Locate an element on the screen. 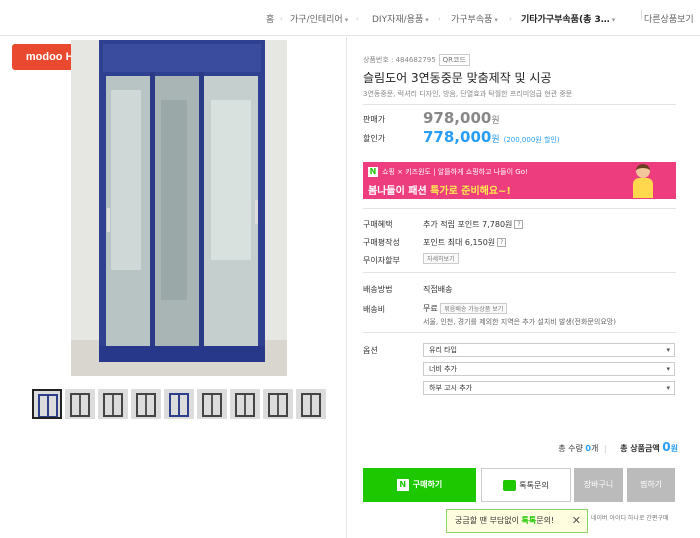 The width and height of the screenshot is (700, 538). wishlist-button: 찜하기 is located at coordinates (651, 485).